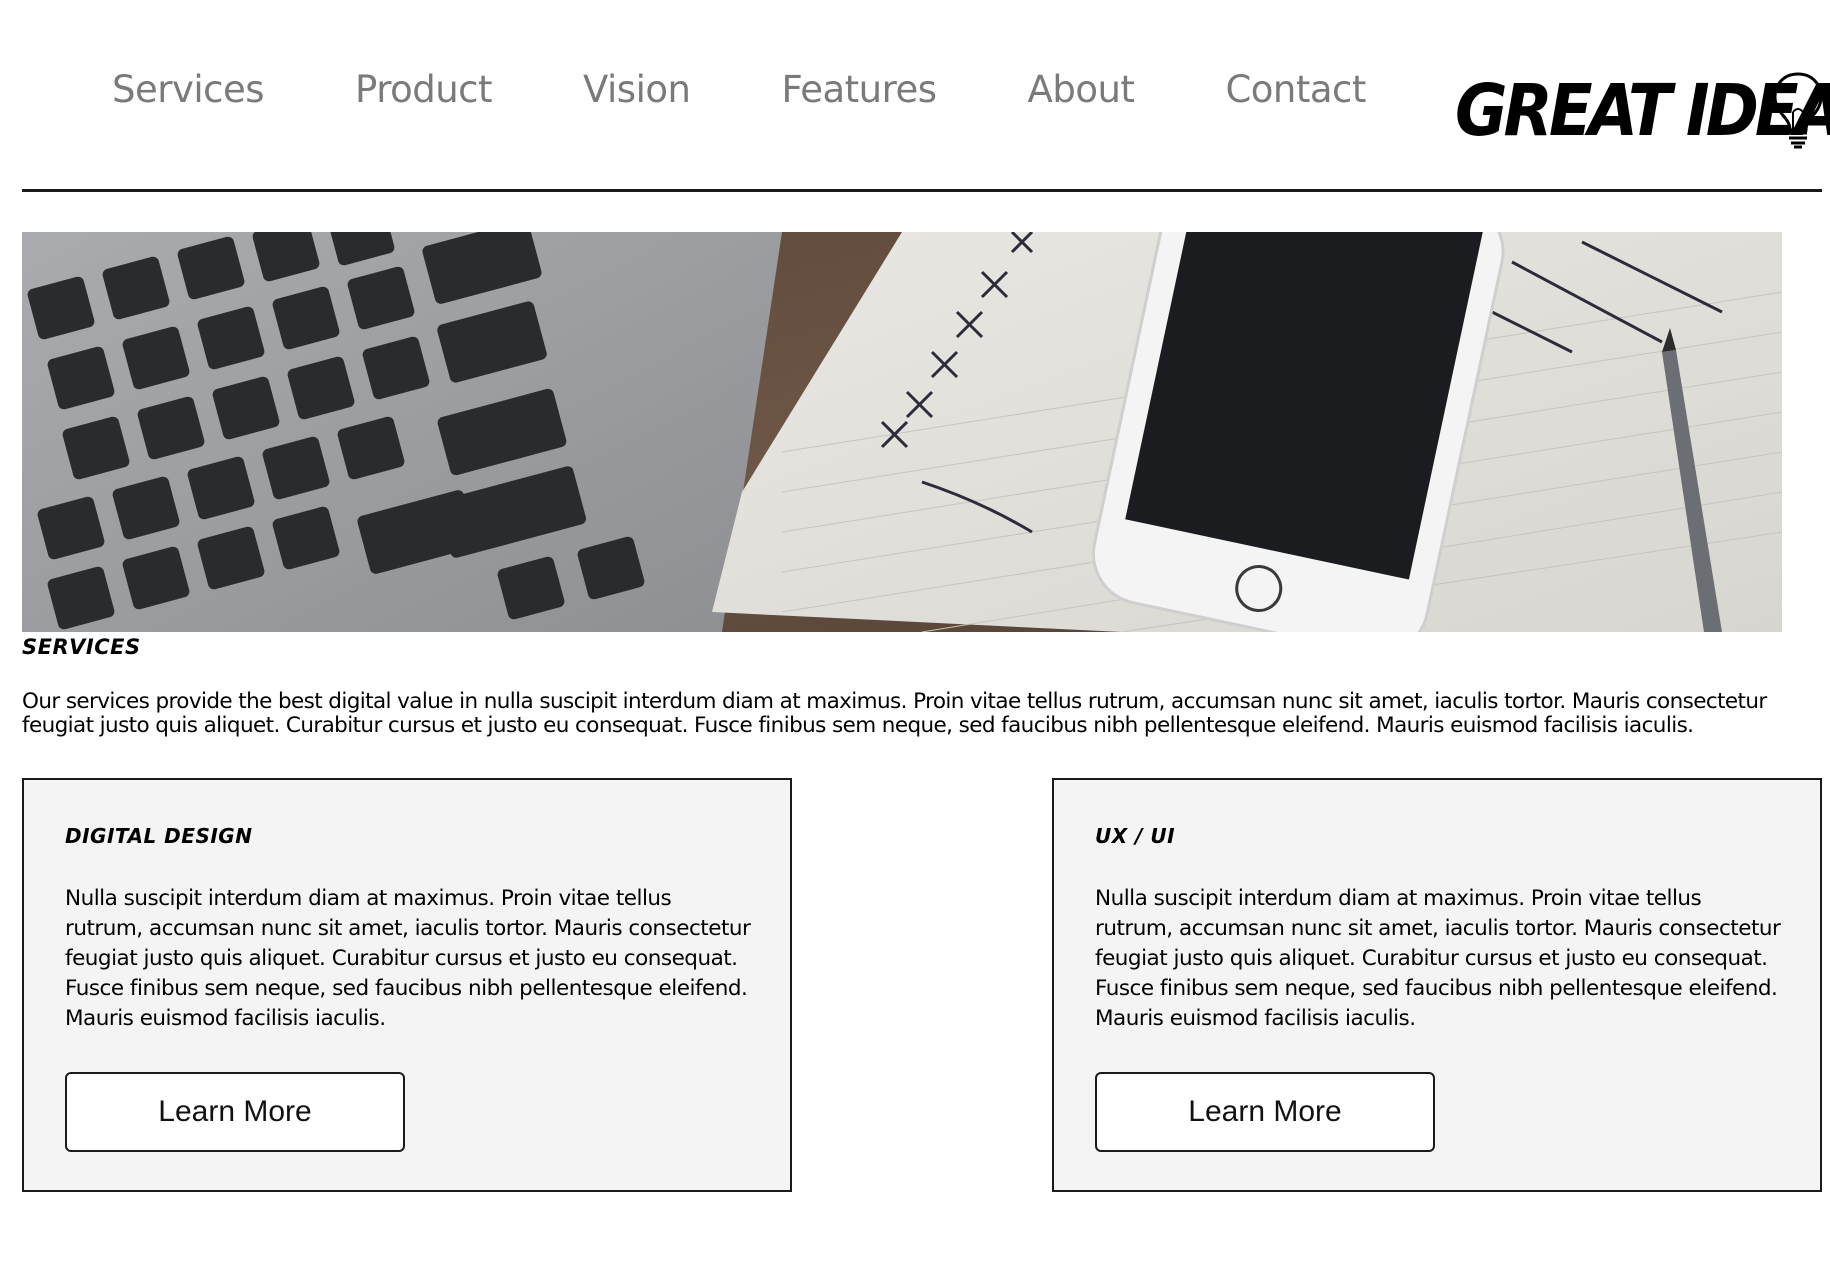 The image size is (1830, 1266). Describe the element at coordinates (81, 647) in the screenshot. I see `services-heading: Services` at that location.